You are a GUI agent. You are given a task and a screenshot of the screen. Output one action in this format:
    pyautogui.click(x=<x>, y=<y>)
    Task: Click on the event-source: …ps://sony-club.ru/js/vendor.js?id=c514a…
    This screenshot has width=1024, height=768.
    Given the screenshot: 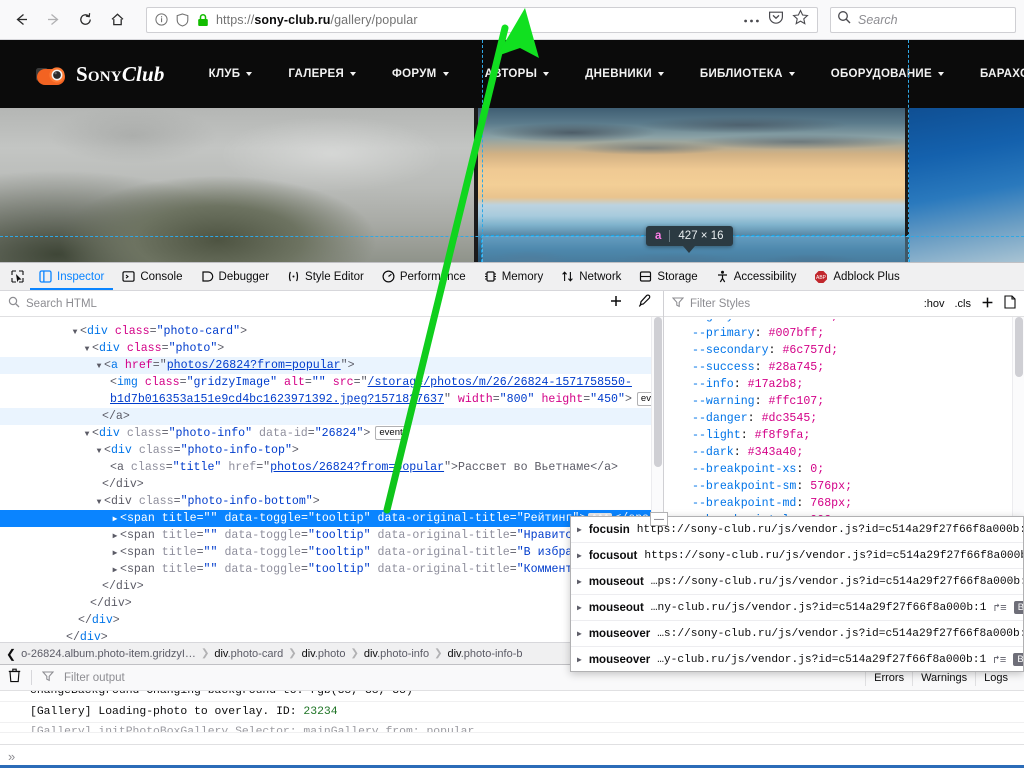 What is the action you would take?
    pyautogui.click(x=837, y=582)
    